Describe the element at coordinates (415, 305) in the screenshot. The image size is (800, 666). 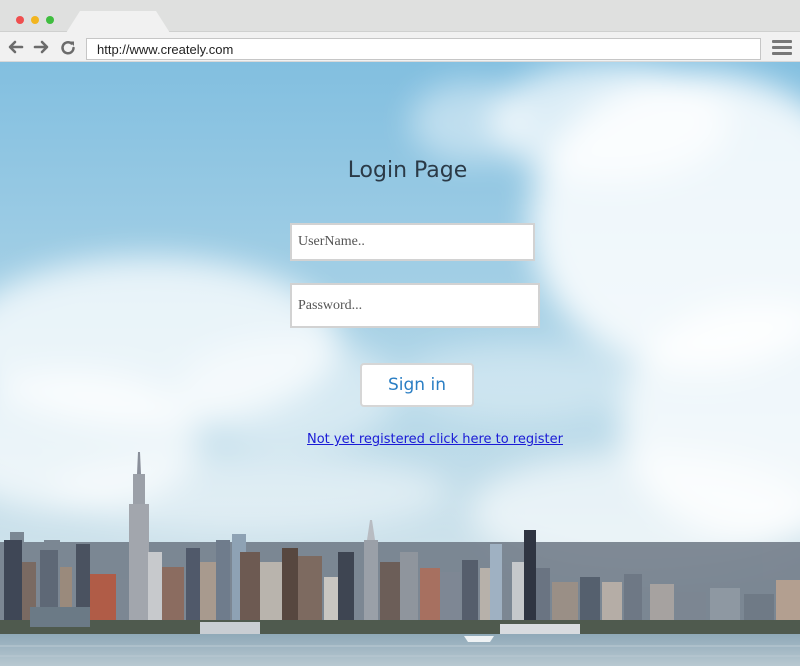
I see `password-input` at that location.